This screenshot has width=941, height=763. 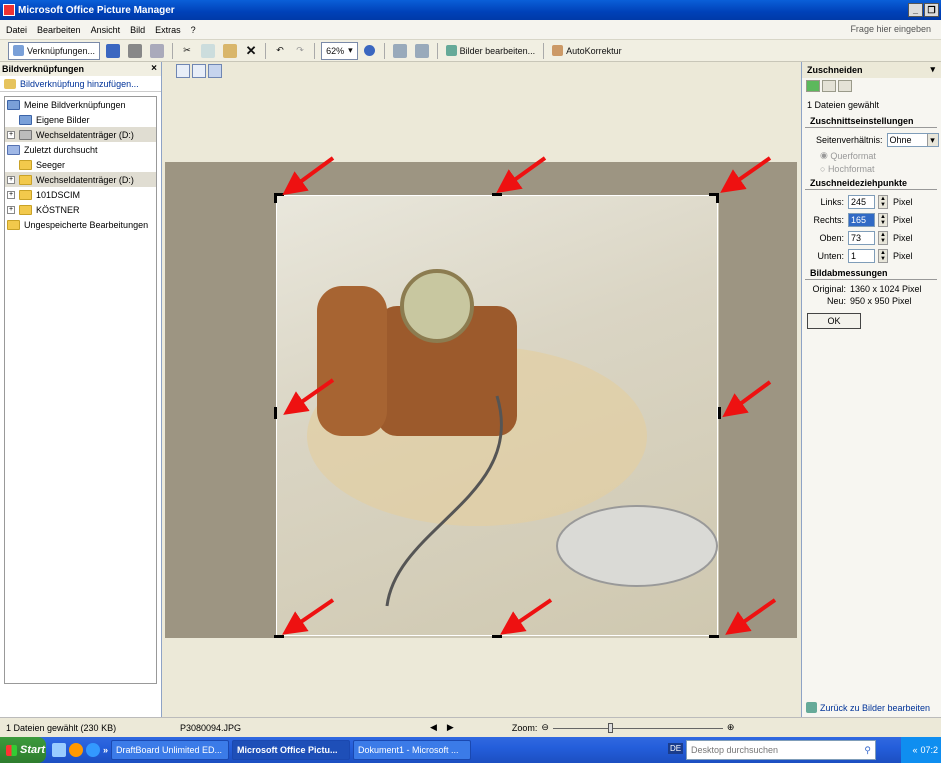 I want to click on title-bar: Microsoft Office Picture Manager _ ❐, so click(x=470, y=10).